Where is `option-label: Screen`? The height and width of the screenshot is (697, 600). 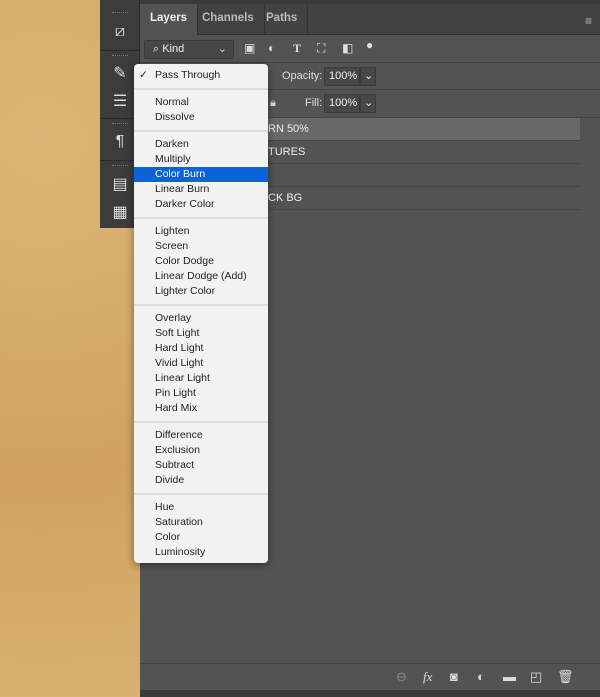 option-label: Screen is located at coordinates (172, 246).